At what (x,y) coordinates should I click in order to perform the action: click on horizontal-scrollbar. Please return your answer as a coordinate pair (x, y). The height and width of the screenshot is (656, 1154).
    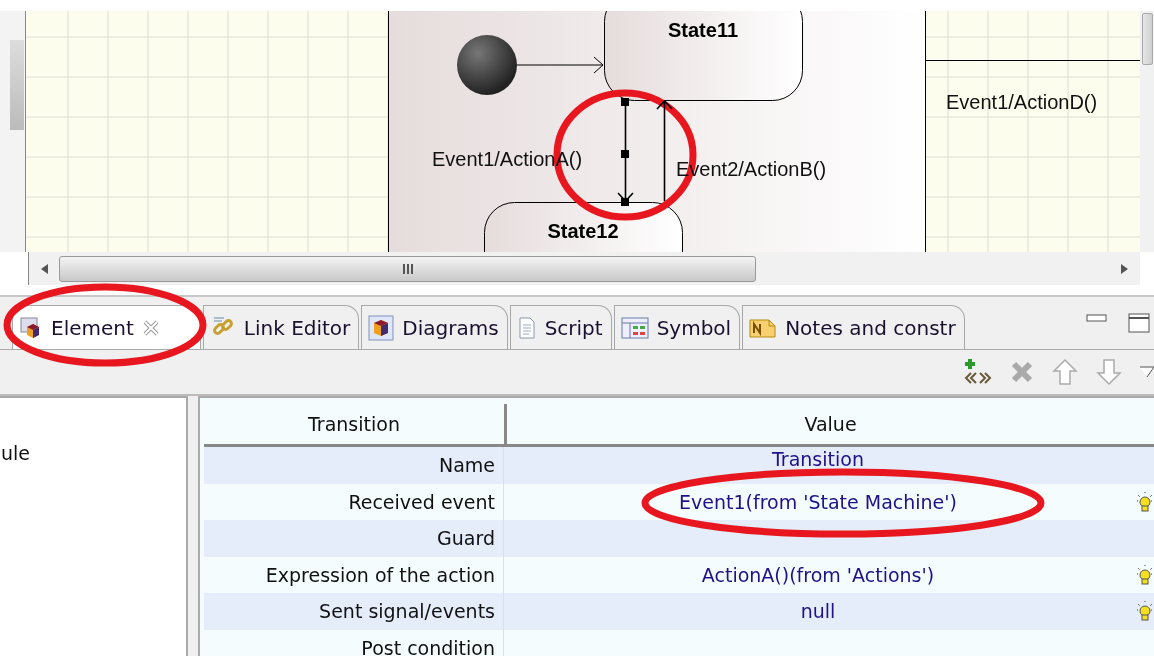
    Looking at the image, I should click on (584, 268).